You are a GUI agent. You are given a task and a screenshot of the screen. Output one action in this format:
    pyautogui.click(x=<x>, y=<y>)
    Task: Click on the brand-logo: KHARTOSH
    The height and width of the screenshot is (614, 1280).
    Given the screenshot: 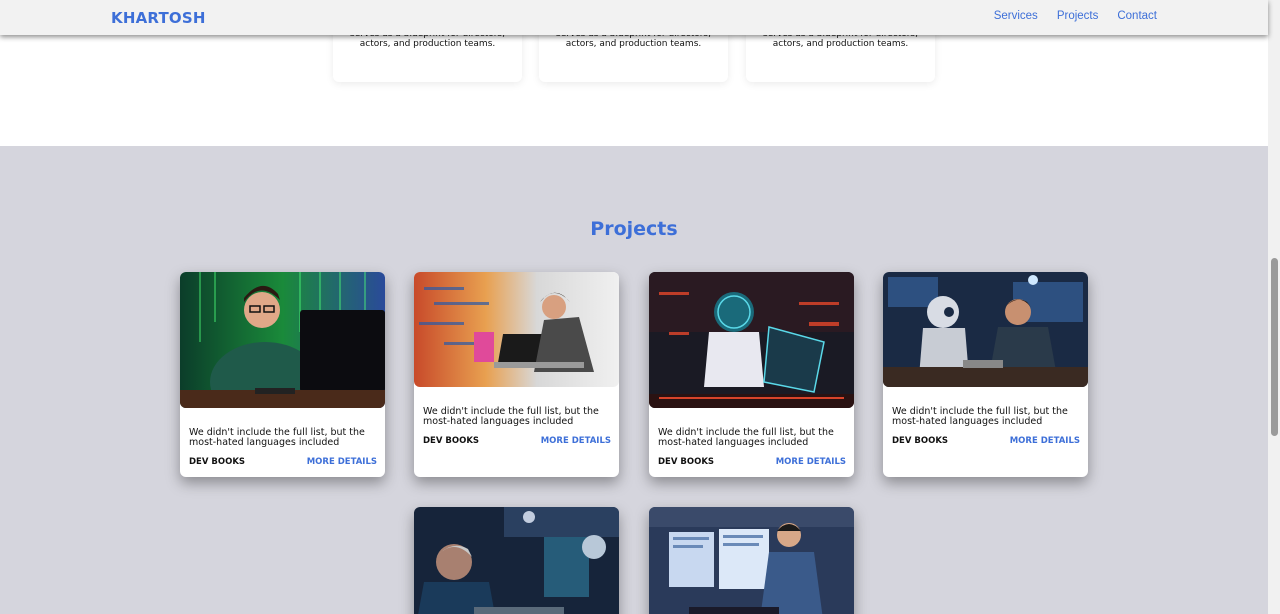 What is the action you would take?
    pyautogui.click(x=158, y=18)
    